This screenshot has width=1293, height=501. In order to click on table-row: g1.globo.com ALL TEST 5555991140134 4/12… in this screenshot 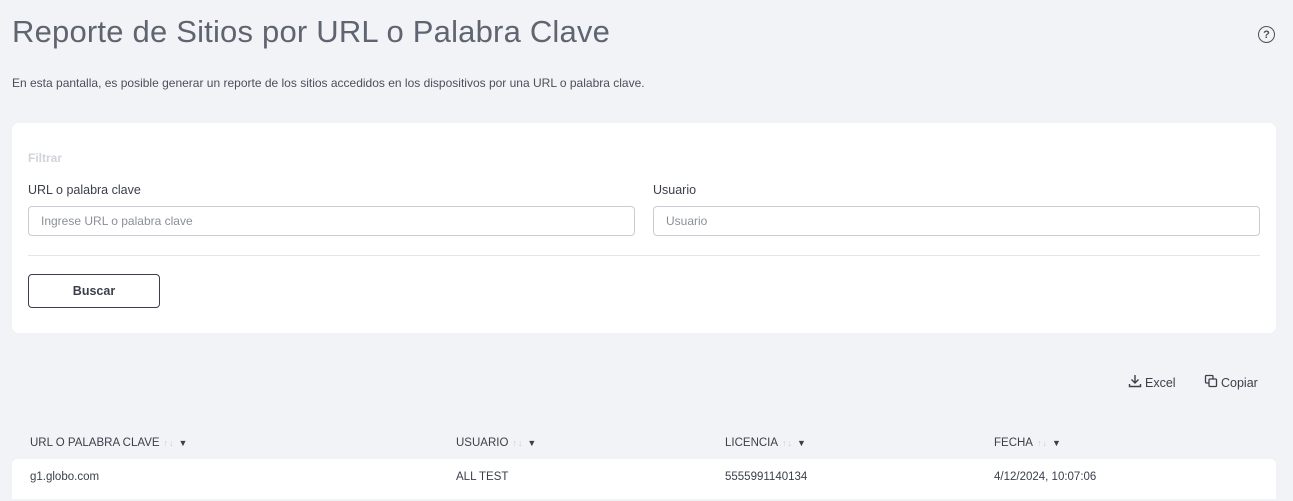, I will do `click(644, 479)`.